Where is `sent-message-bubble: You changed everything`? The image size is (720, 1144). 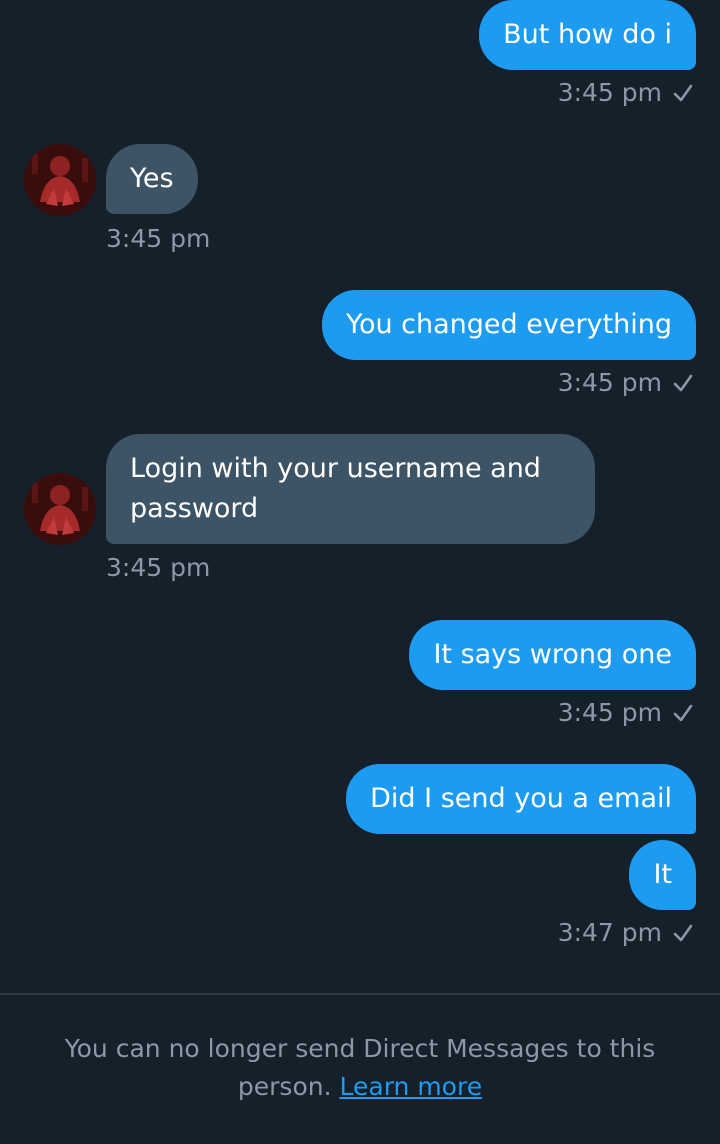
sent-message-bubble: You changed everything is located at coordinates (509, 325).